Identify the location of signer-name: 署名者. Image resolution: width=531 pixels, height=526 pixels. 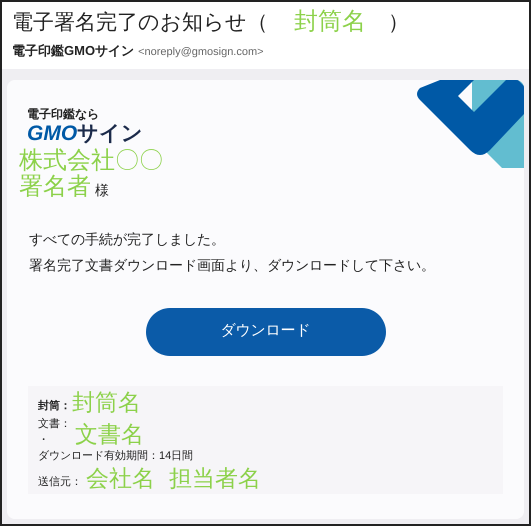
(55, 187).